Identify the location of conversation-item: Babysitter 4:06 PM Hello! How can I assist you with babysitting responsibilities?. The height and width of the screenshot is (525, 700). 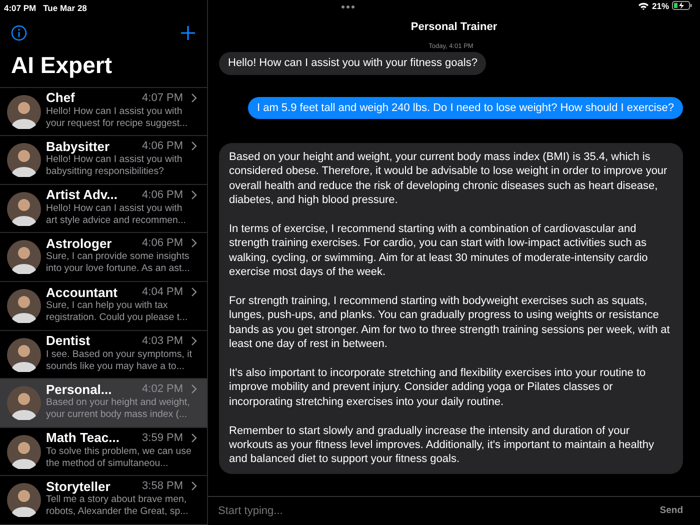
(103, 160).